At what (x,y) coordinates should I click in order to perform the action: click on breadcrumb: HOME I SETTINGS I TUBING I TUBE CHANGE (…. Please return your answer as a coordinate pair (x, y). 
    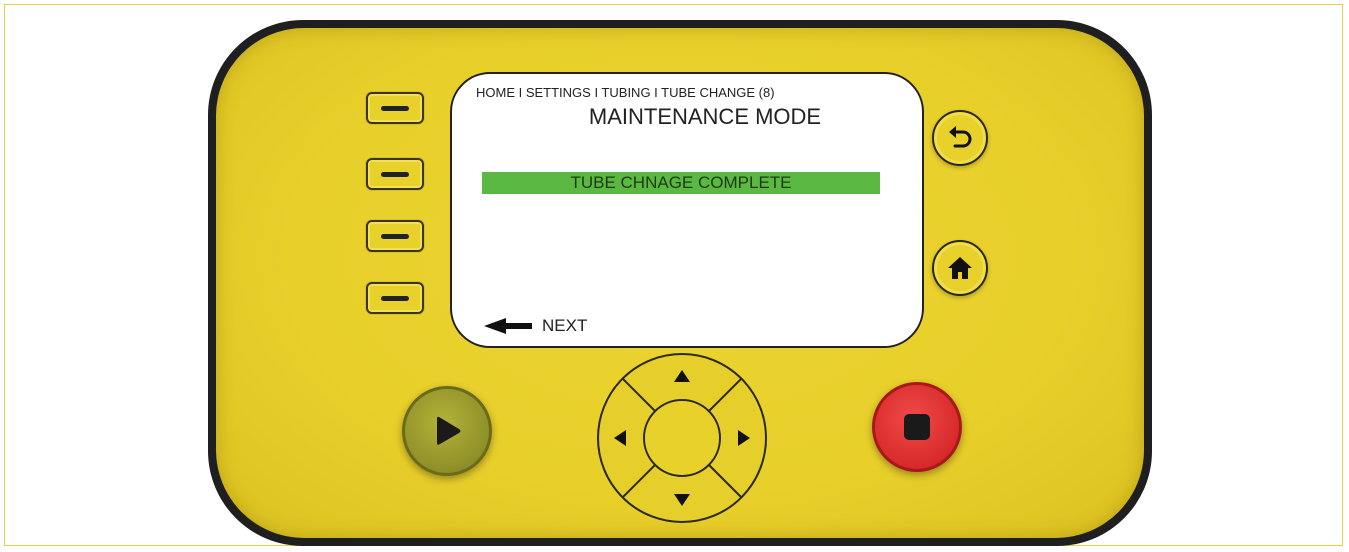
    Looking at the image, I should click on (625, 92).